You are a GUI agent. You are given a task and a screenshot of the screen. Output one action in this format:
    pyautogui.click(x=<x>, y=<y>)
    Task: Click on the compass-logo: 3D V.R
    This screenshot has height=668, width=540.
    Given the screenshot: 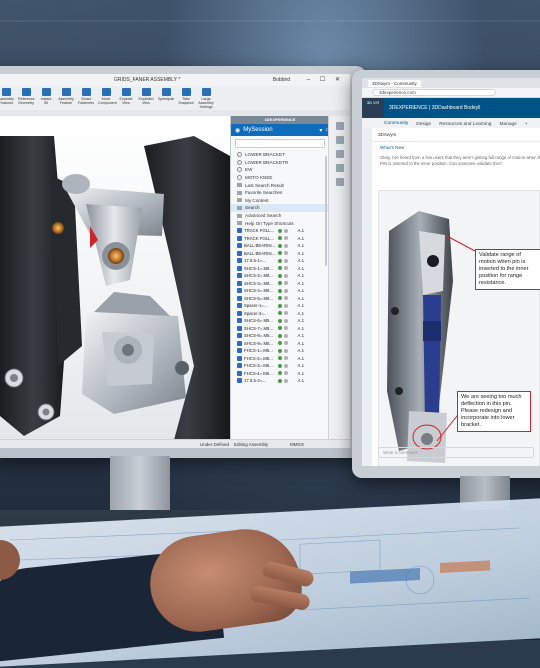 What is the action you would take?
    pyautogui.click(x=373, y=108)
    